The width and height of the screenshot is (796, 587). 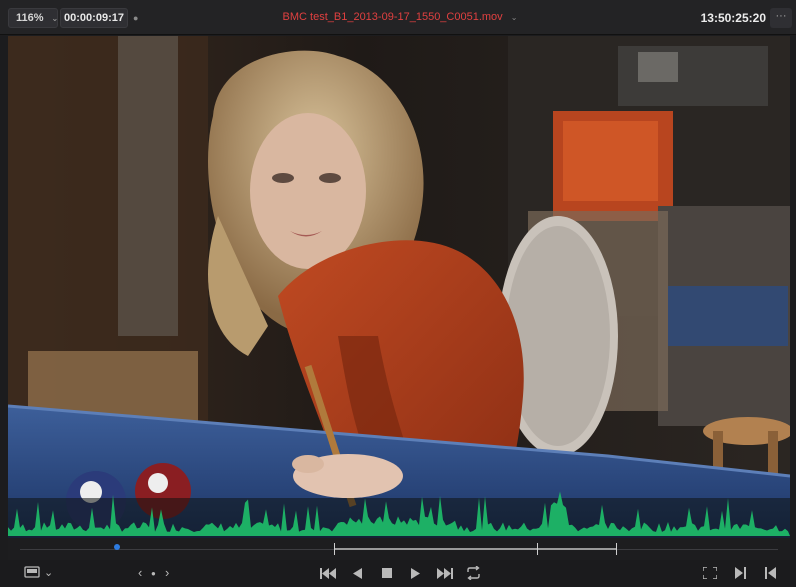 I want to click on viewer-mode-icon, so click(x=32, y=572).